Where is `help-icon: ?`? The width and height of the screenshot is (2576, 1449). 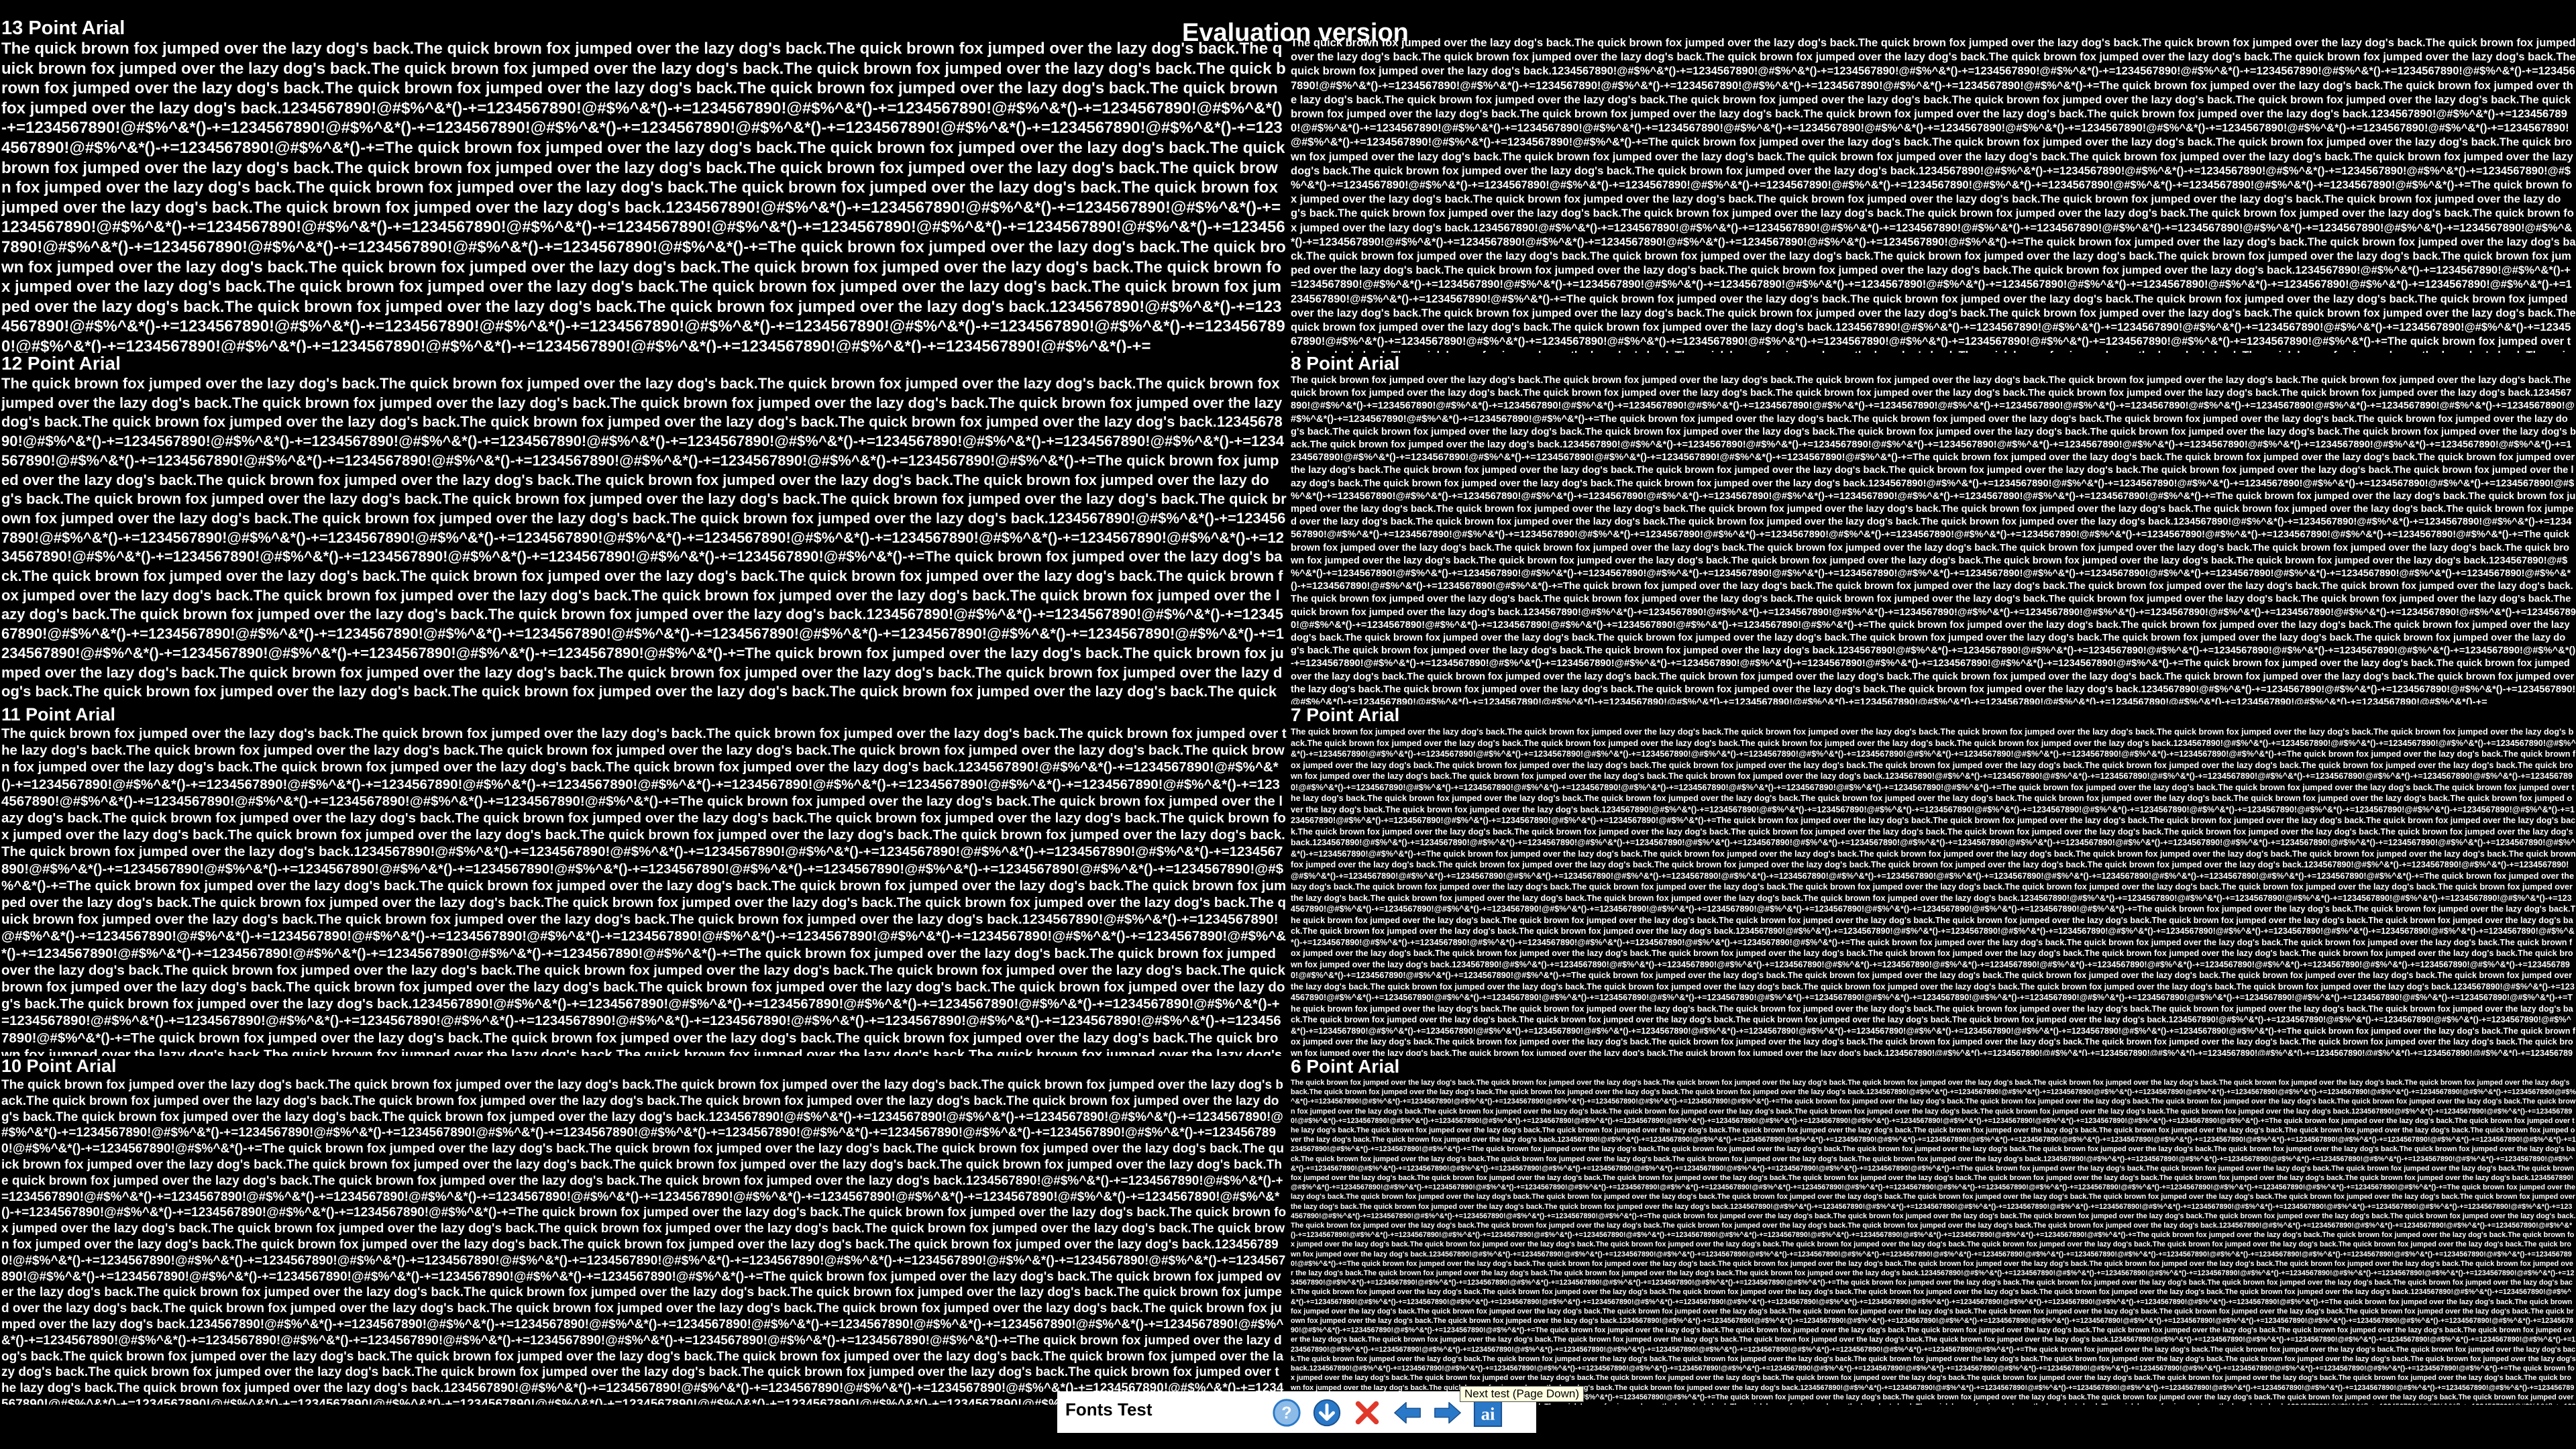
help-icon: ? is located at coordinates (1287, 1413).